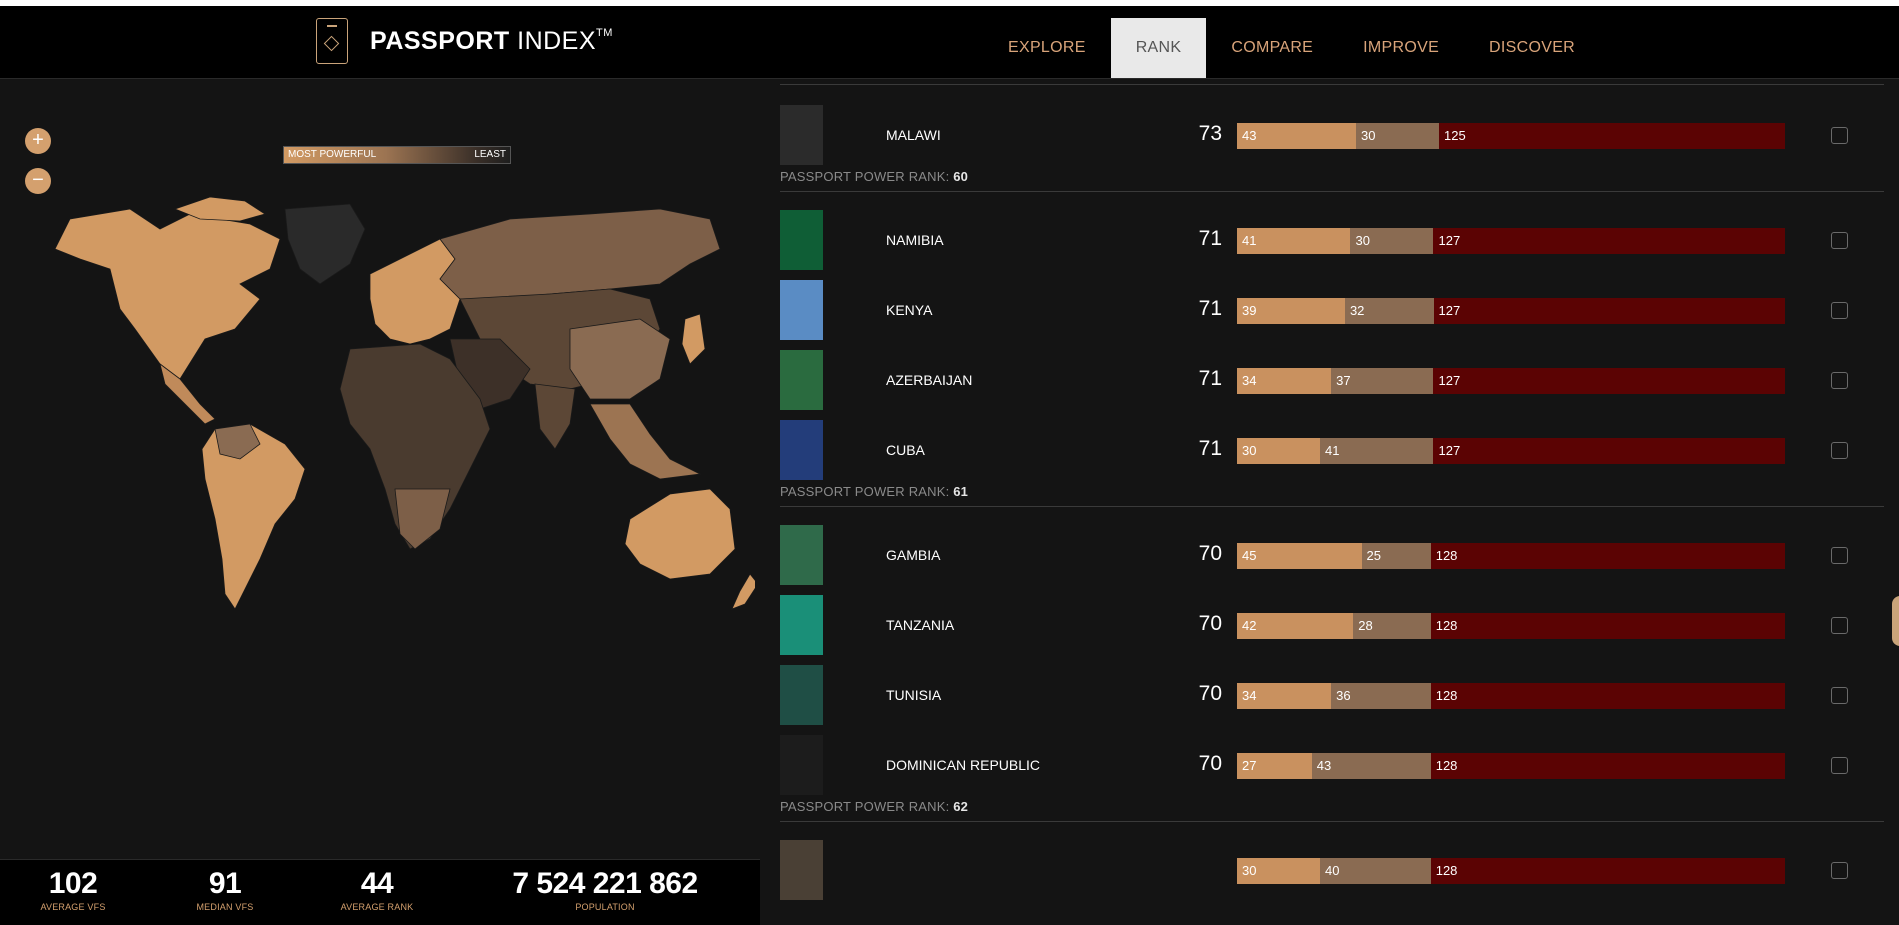 This screenshot has width=1899, height=925. Describe the element at coordinates (73, 907) in the screenshot. I see `stat-label: AVERAGE VFS` at that location.